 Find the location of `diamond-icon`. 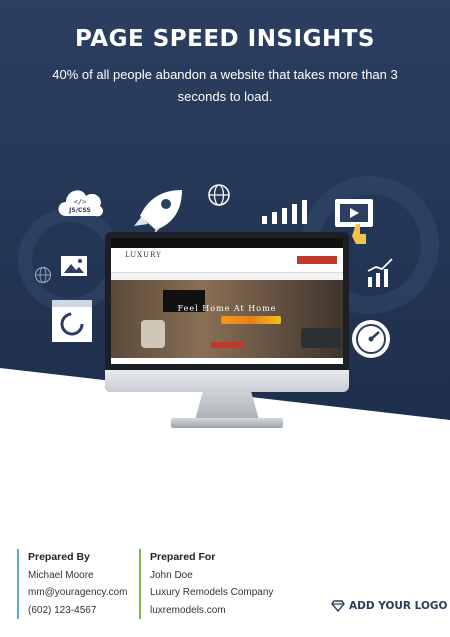

diamond-icon is located at coordinates (338, 606).